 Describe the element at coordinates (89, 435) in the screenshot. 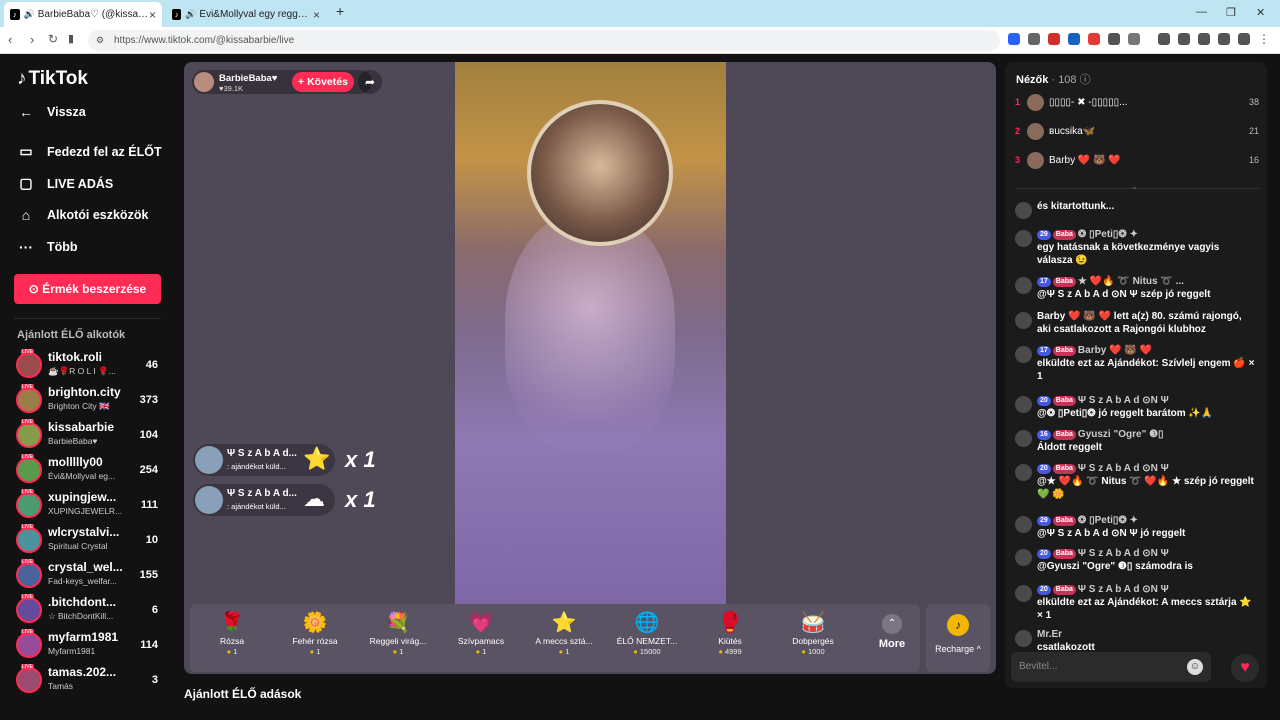

I see `creator-item: LIVE kissabarbie BarbieBaba♥ 104` at that location.